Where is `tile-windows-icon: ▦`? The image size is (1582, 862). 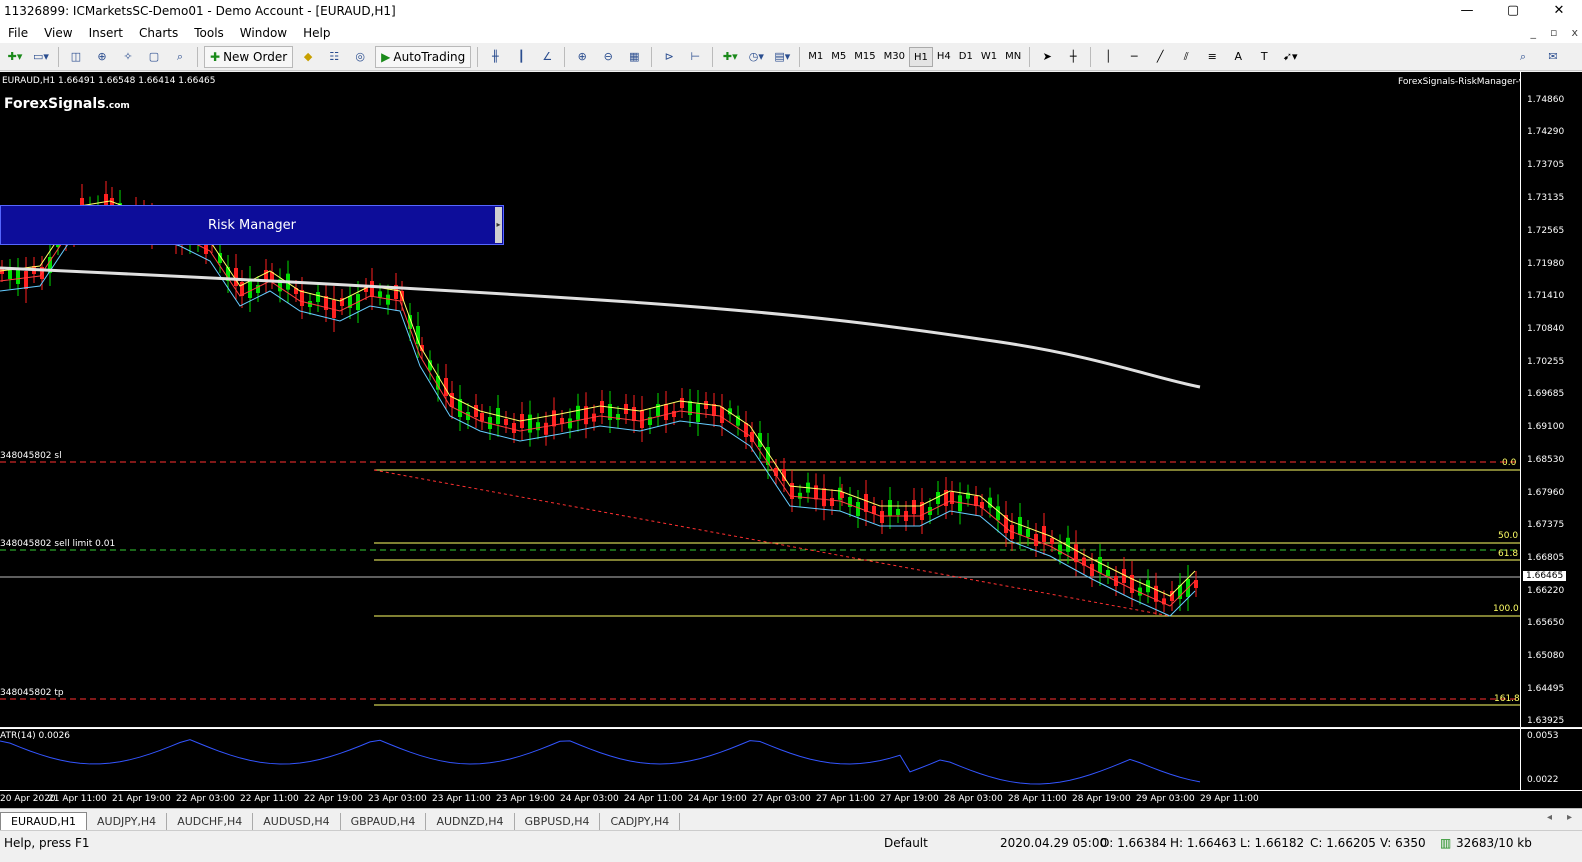 tile-windows-icon: ▦ is located at coordinates (634, 57).